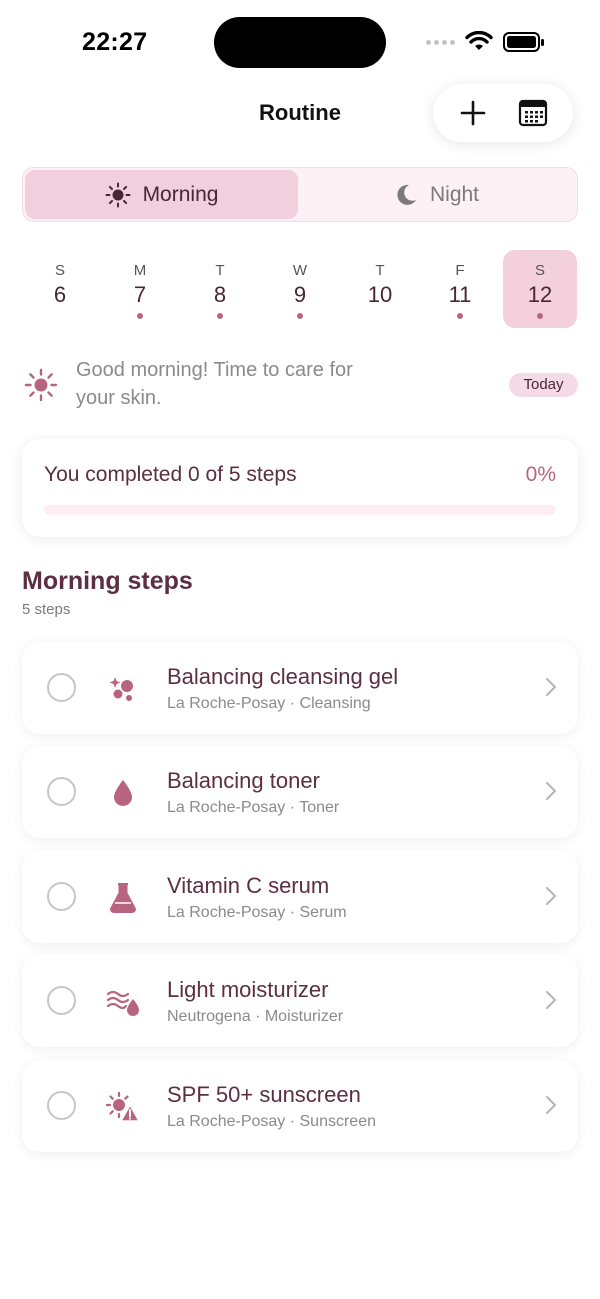 The height and width of the screenshot is (1299, 600). I want to click on battery-icon, so click(523, 42).